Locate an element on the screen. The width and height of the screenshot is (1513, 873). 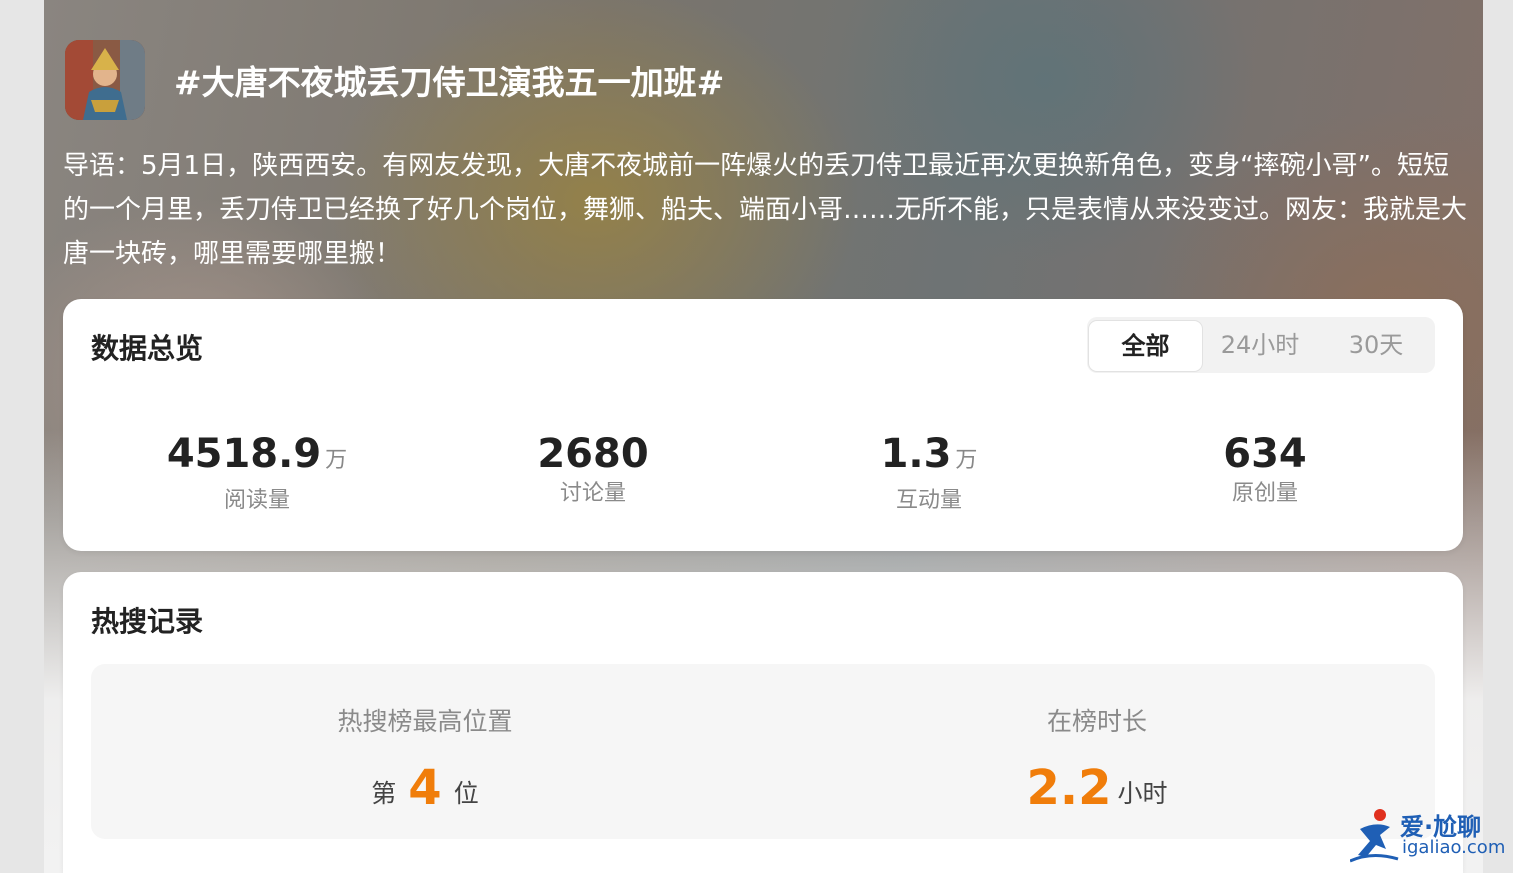
hot-search-title: 热搜记录 is located at coordinates (147, 621).